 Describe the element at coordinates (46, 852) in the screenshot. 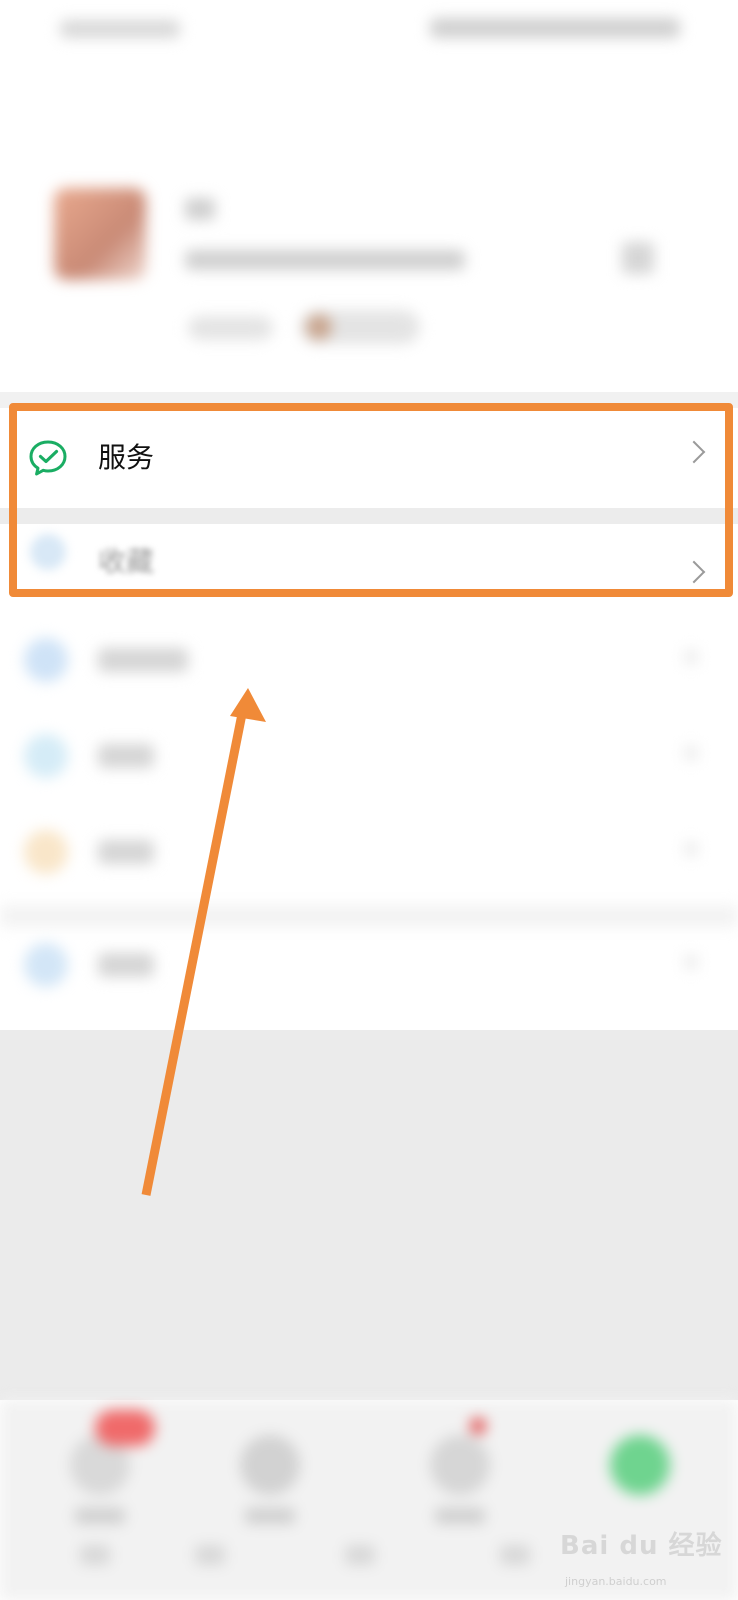

I see `emoji-icon` at that location.